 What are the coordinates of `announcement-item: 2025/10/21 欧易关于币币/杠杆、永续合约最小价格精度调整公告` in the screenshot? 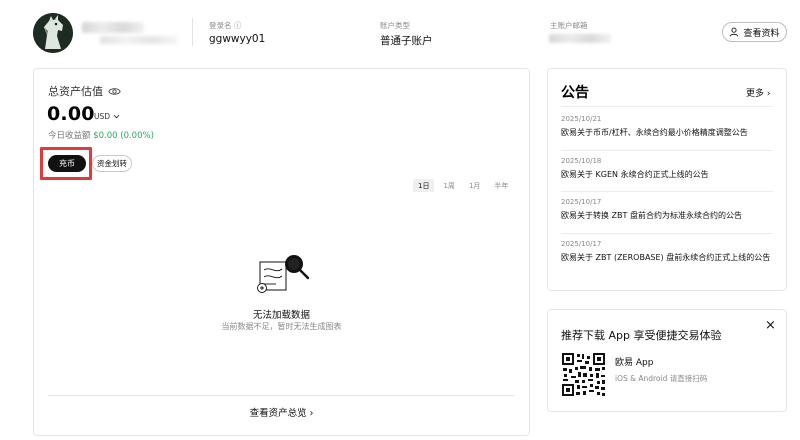 It's located at (667, 127).